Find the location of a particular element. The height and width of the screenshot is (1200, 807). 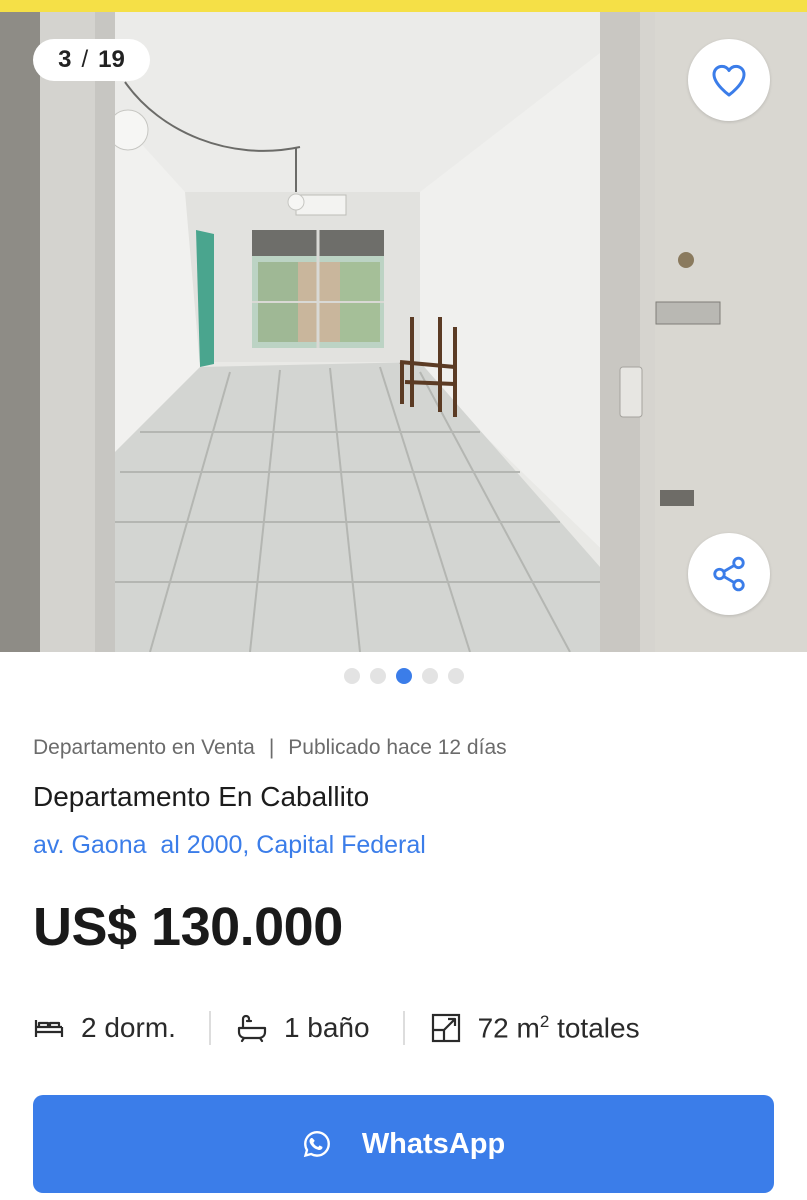

bathrooms-label: 1 baño is located at coordinates (326, 1027).